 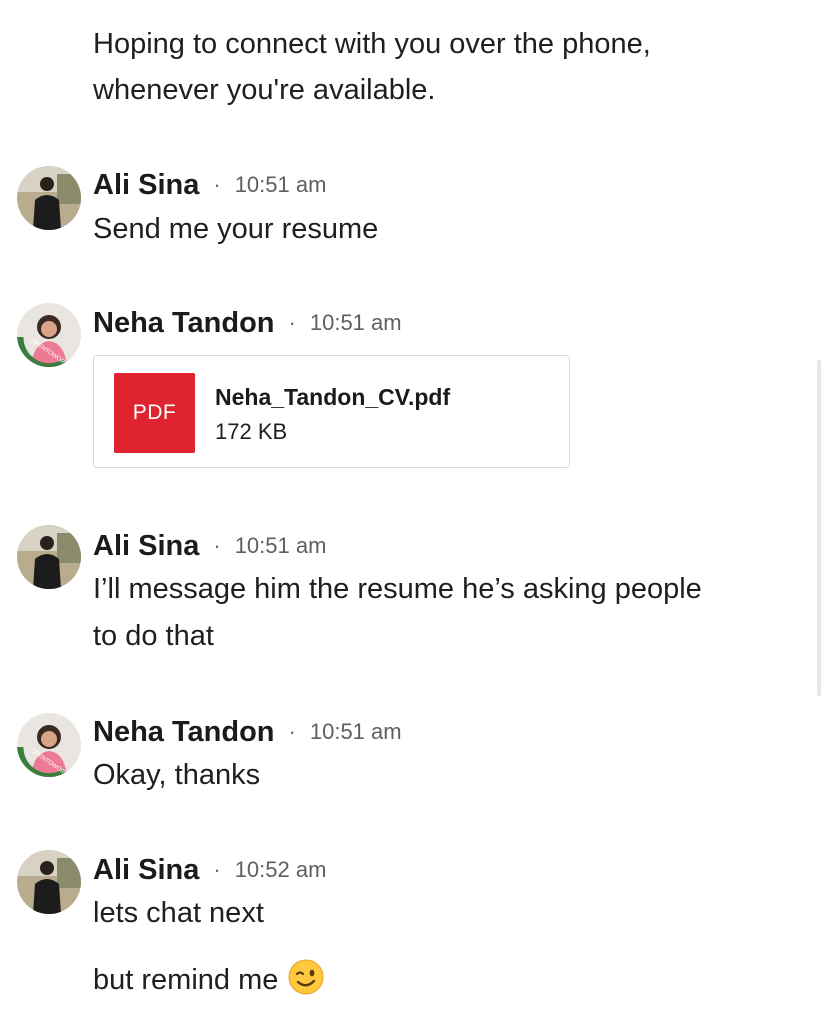 I want to click on message-text: Okay, thanks, so click(x=177, y=775).